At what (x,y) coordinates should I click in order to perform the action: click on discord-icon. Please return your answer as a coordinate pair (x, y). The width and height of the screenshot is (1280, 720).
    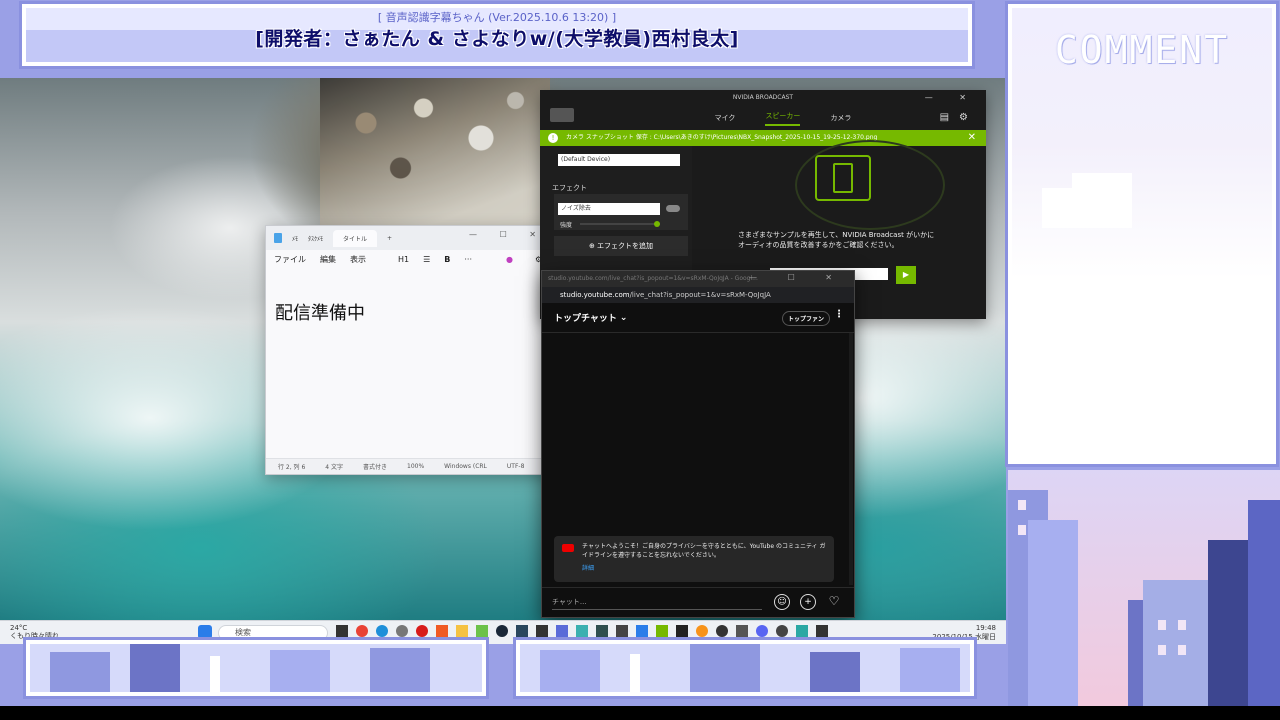
    Looking at the image, I should click on (762, 631).